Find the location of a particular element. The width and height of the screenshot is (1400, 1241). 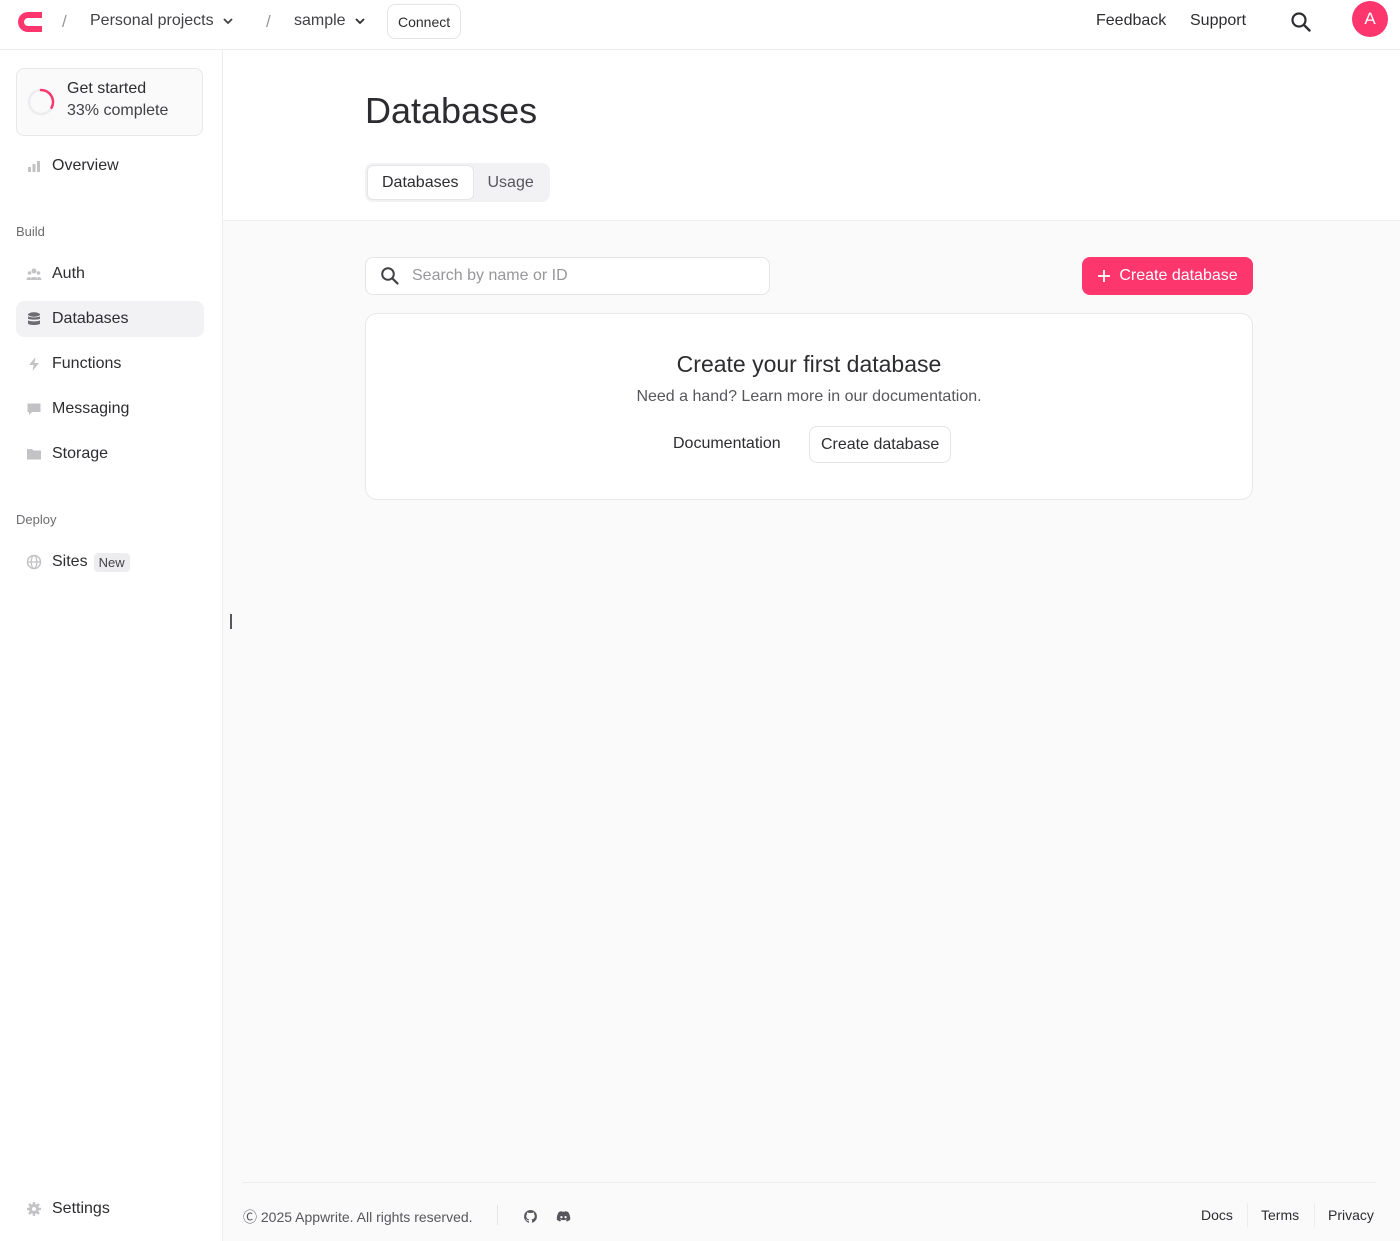

globe-icon is located at coordinates (34, 562).